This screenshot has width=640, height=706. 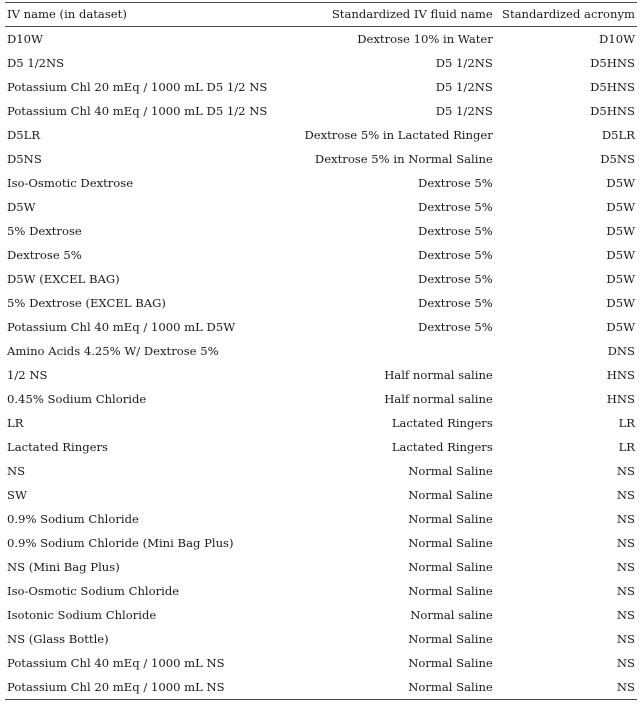 I want to click on cell-iv-name: 0.9% Sodium Chloride (Mini Bag Plus), so click(x=120, y=543).